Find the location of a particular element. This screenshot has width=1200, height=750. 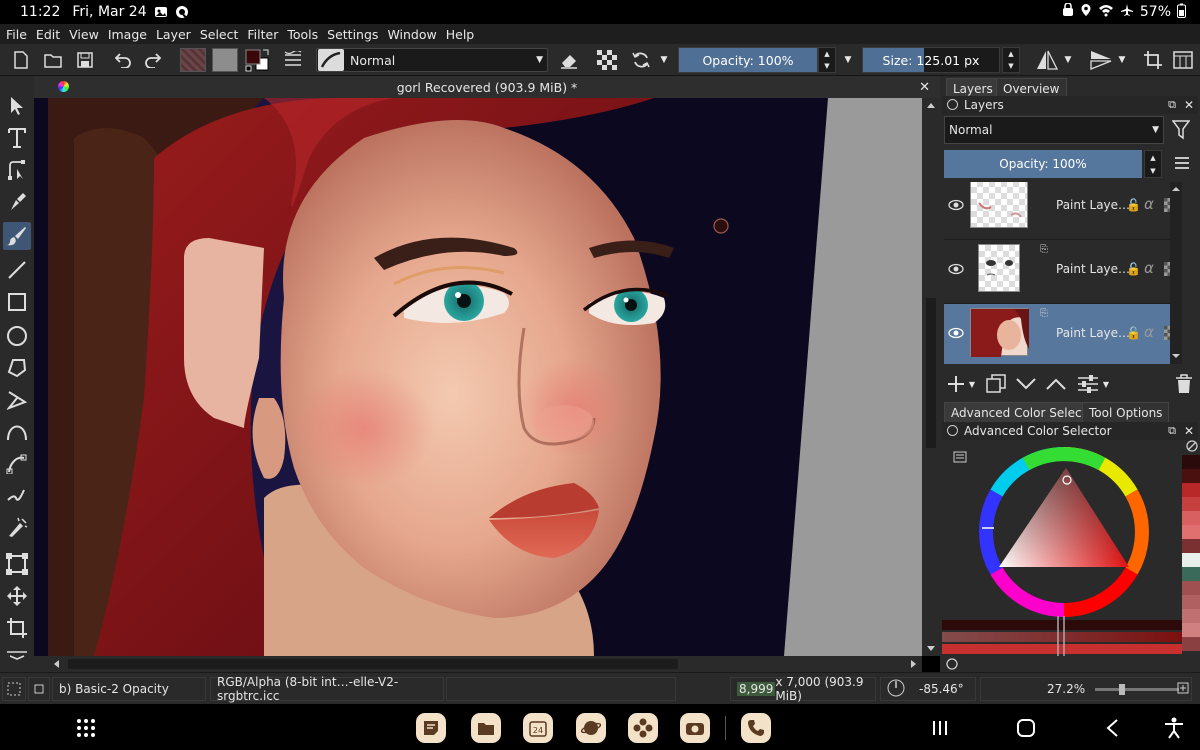

home-icon is located at coordinates (1026, 728).